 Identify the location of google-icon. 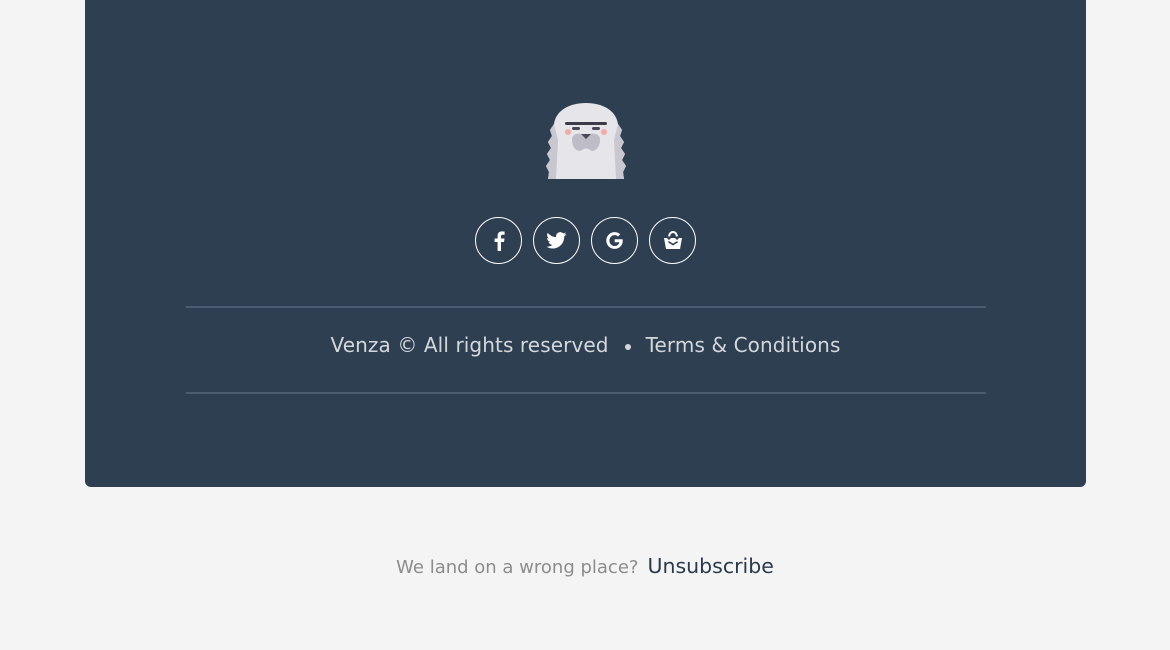
(614, 240).